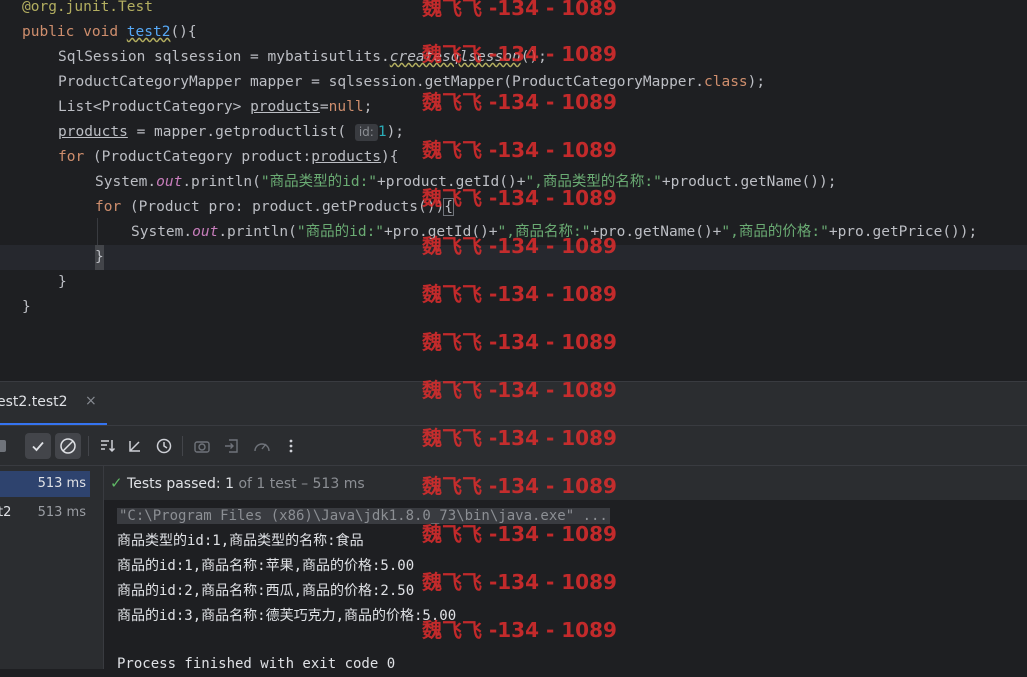 This screenshot has height=677, width=1027. Describe the element at coordinates (291, 446) in the screenshot. I see `more-icon` at that location.